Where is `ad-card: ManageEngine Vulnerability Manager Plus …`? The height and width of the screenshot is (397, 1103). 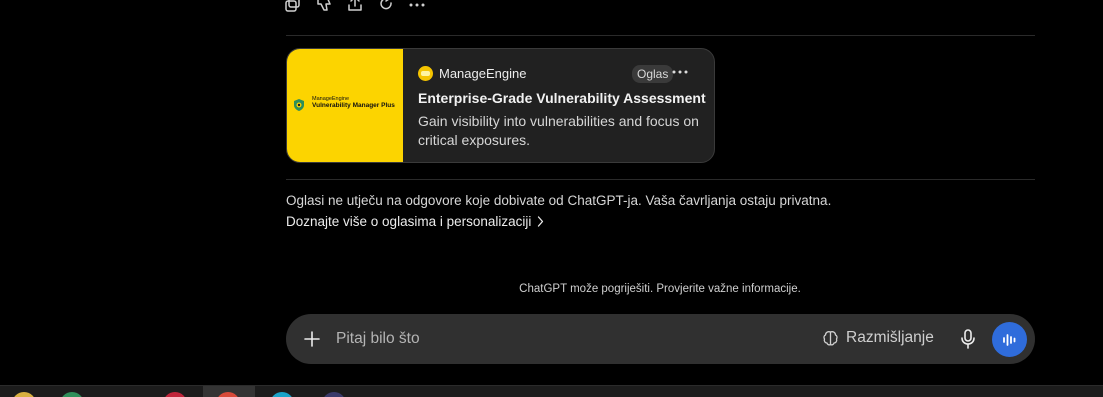 ad-card: ManageEngine Vulnerability Manager Plus … is located at coordinates (500, 105).